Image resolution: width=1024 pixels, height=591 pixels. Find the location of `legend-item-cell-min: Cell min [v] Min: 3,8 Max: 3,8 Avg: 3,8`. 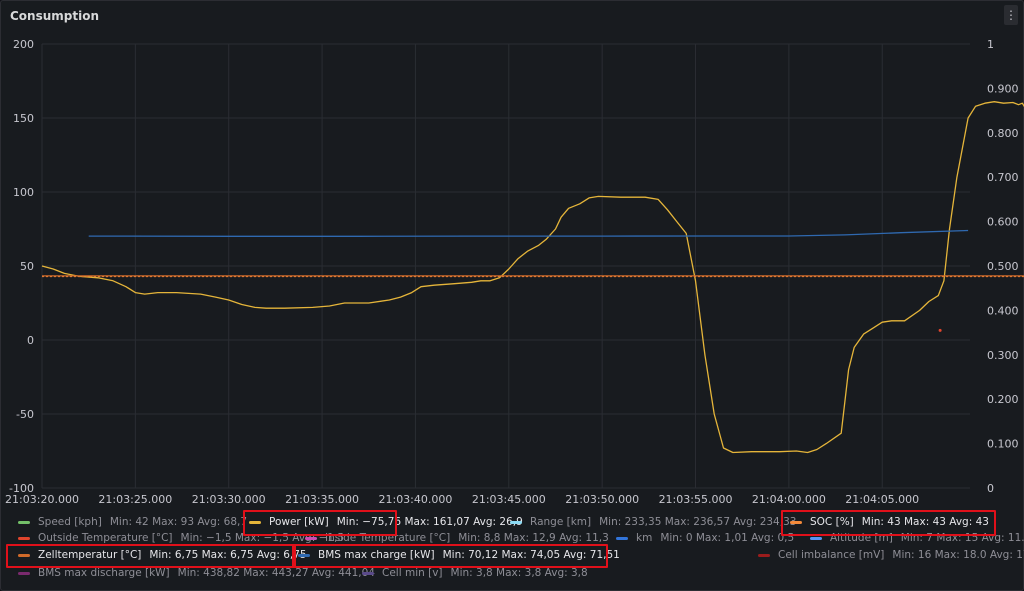

legend-item-cell-min: Cell min [v] Min: 3,8 Max: 3,8 Avg: 3,8 is located at coordinates (475, 573).